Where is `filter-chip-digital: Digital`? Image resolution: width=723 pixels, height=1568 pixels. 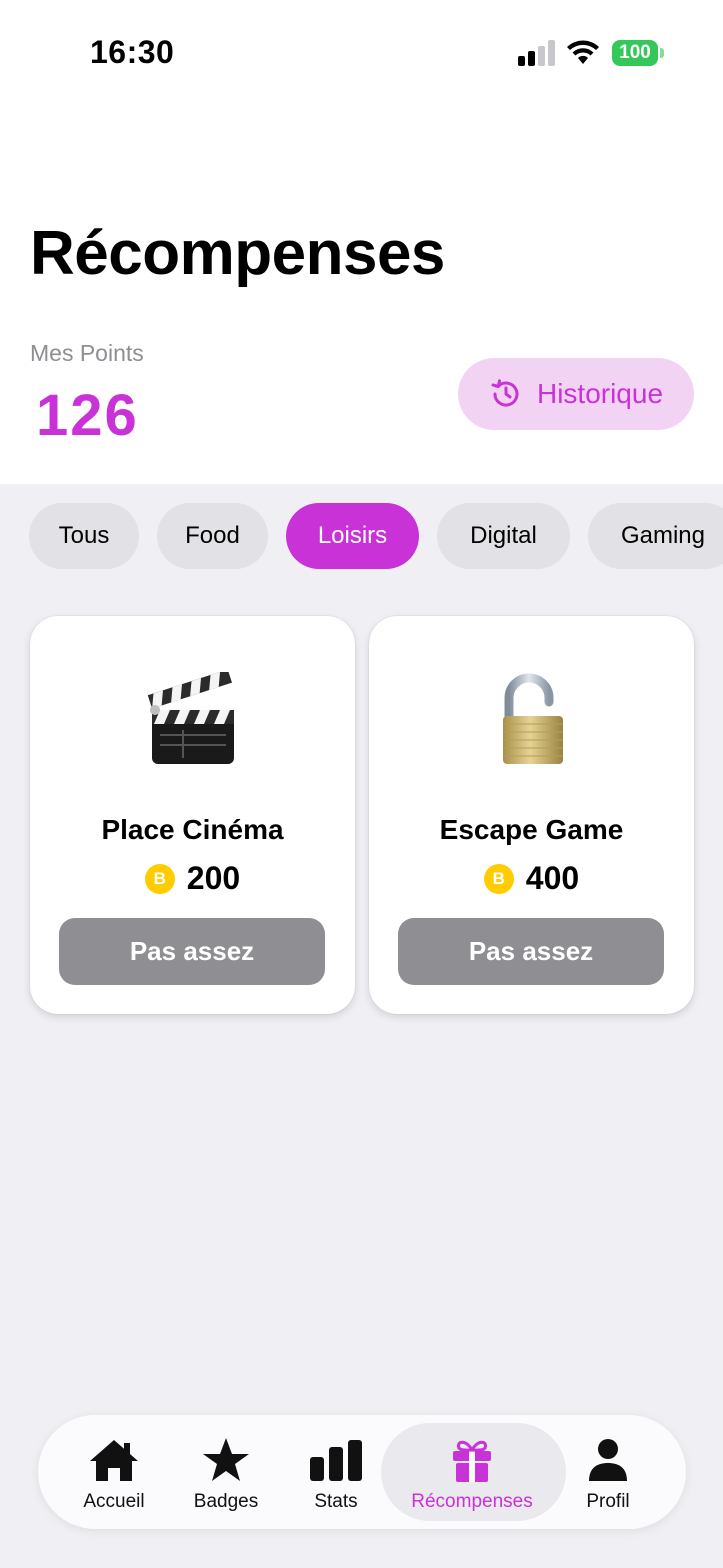
filter-chip-digital: Digital is located at coordinates (503, 536).